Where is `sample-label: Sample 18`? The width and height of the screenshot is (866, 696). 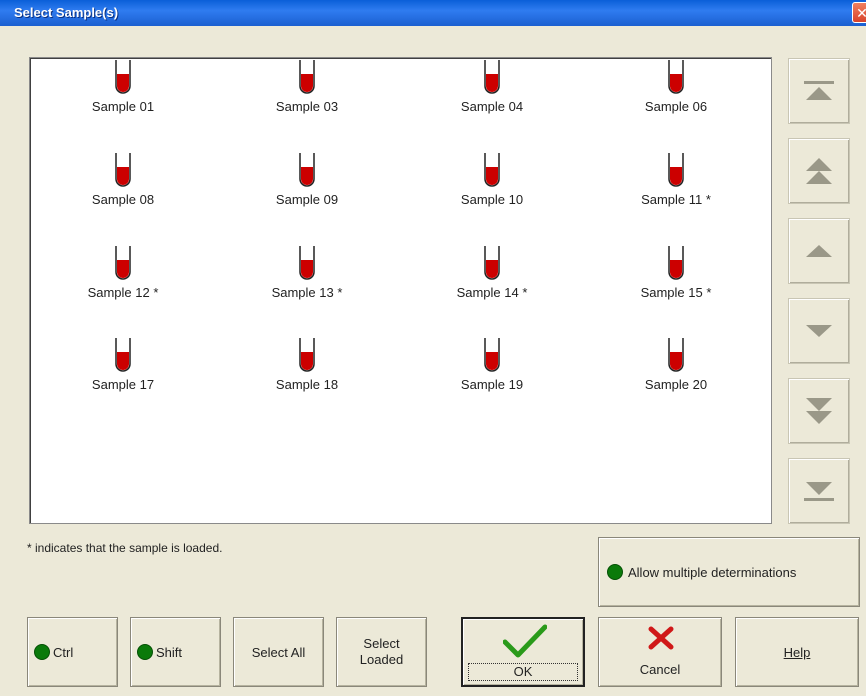 sample-label: Sample 18 is located at coordinates (307, 384).